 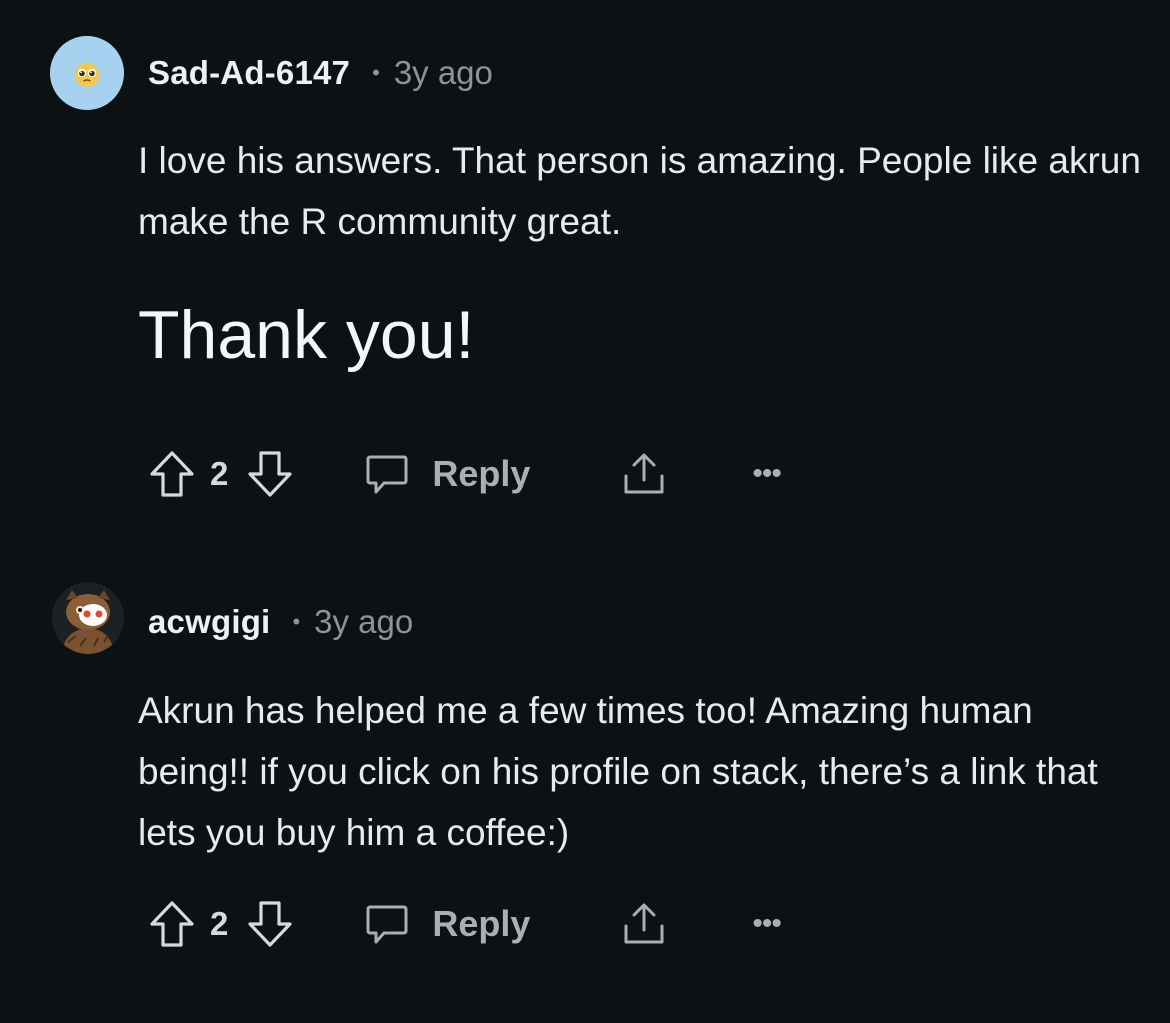 I want to click on comment-meta: Sad-Ad-6147 • 3y ago, so click(x=320, y=73).